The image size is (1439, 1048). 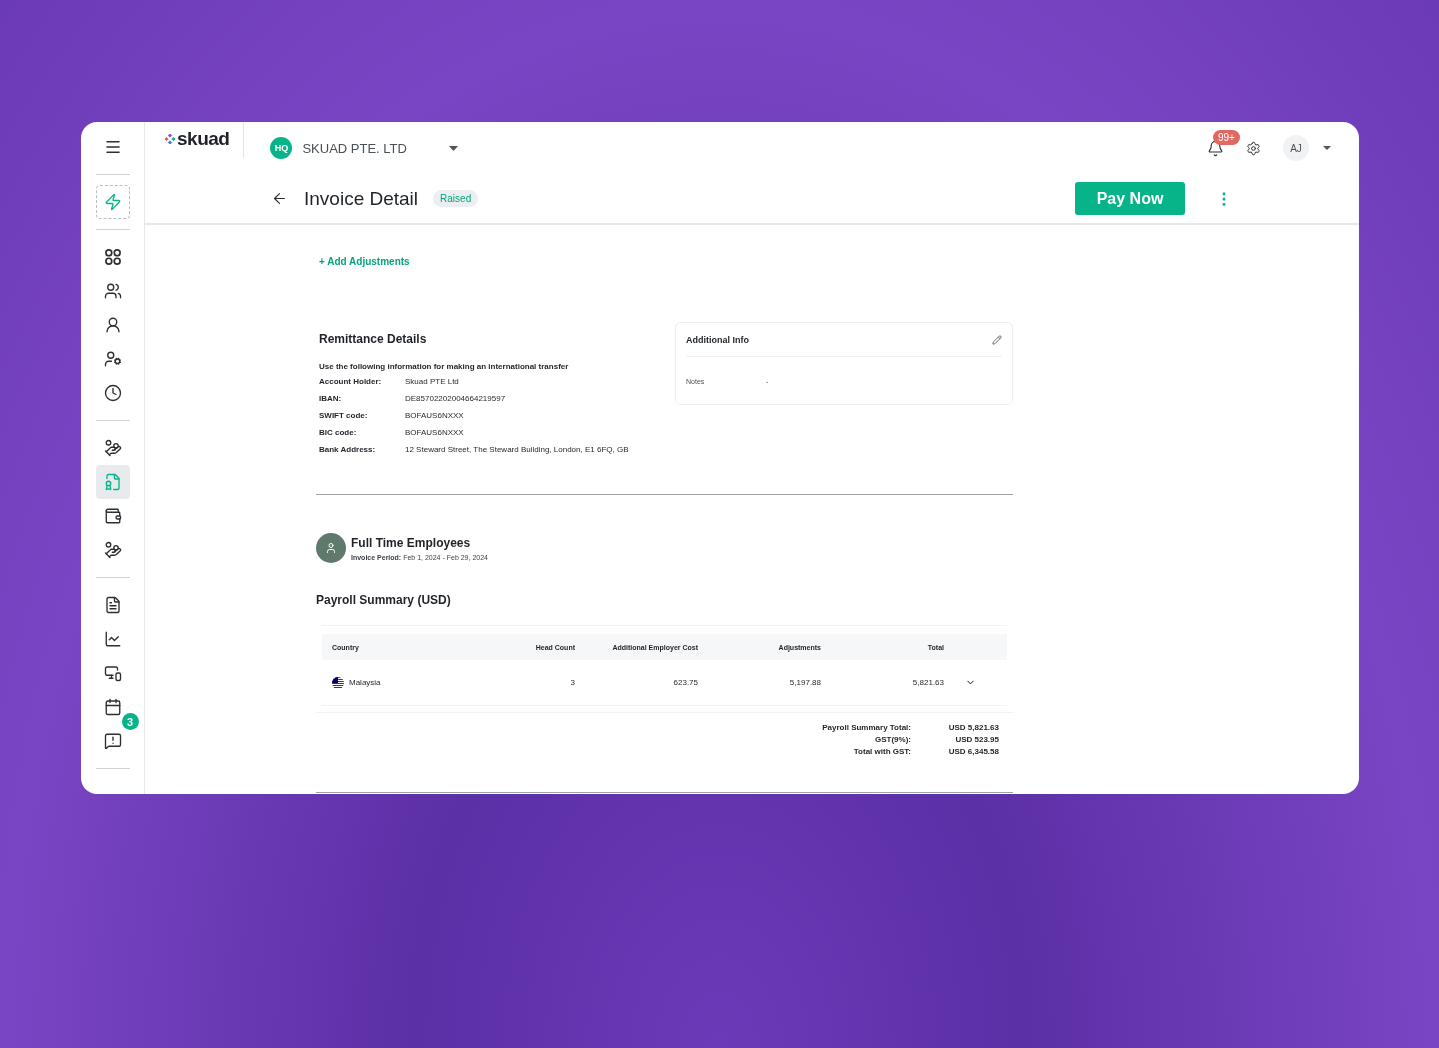 I want to click on clock-icon, so click(x=112, y=393).